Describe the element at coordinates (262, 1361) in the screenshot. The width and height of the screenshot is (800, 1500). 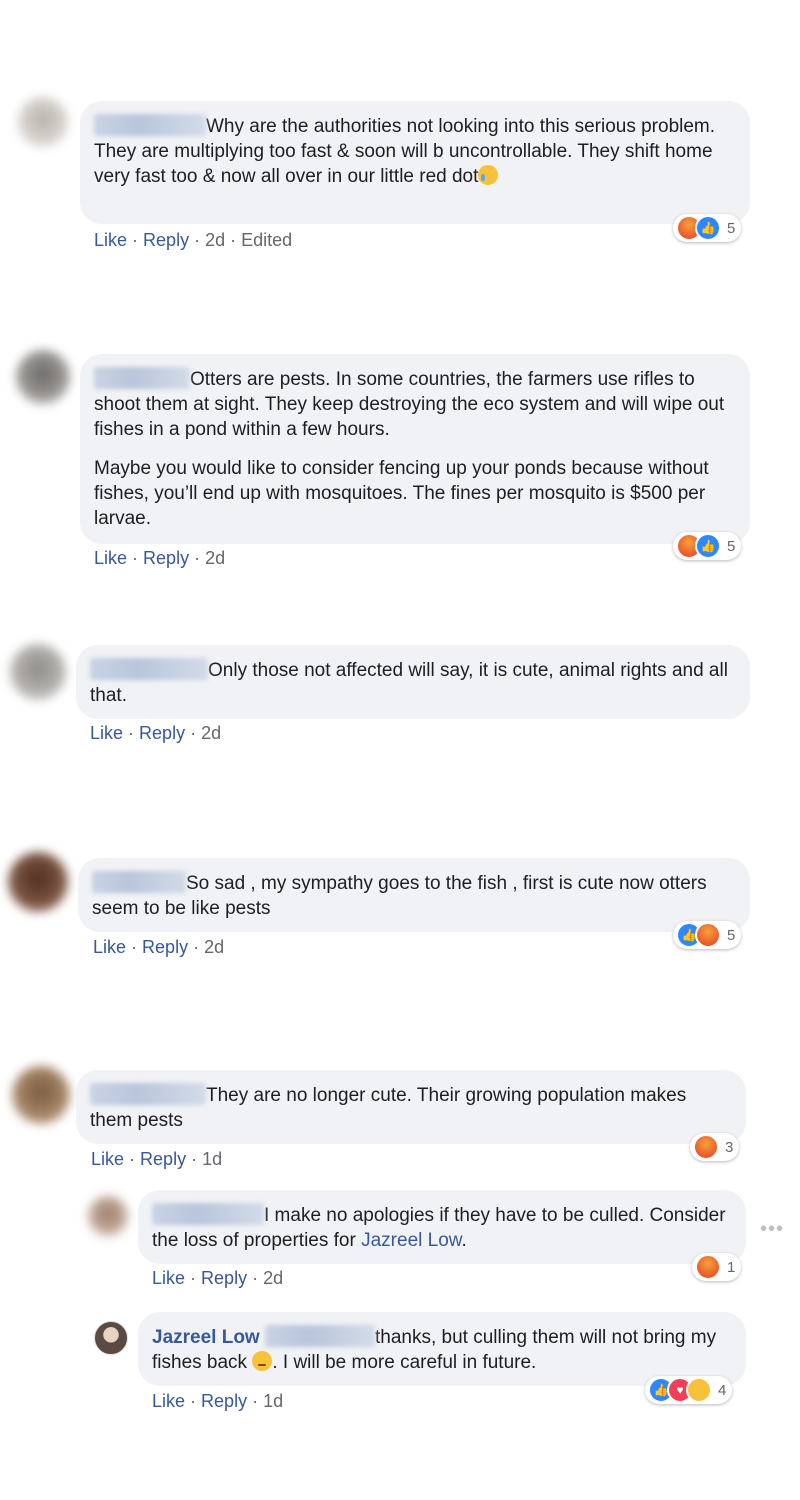
I see `pensive-face-emoji` at that location.